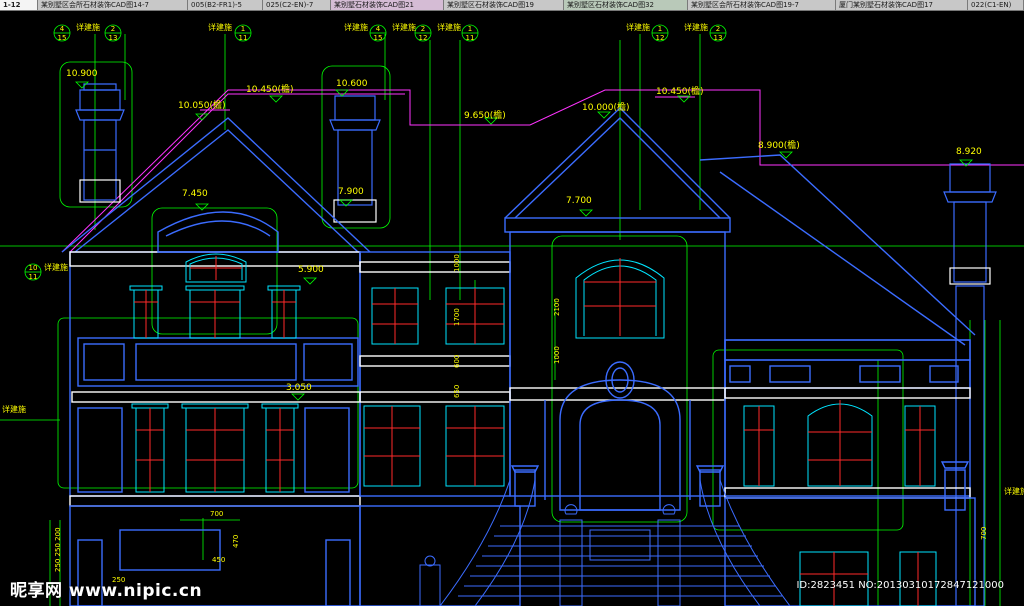  Describe the element at coordinates (485, 115) in the screenshot. I see `elevation-label: 9.650(檐)` at that location.